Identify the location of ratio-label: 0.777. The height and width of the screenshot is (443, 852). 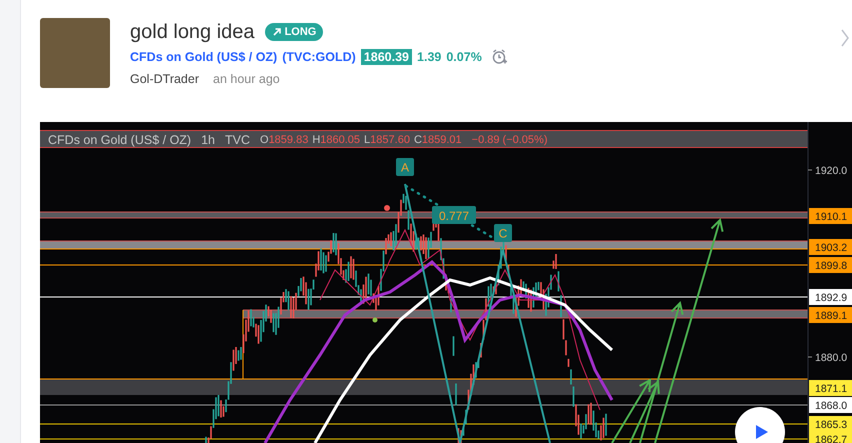
(454, 215).